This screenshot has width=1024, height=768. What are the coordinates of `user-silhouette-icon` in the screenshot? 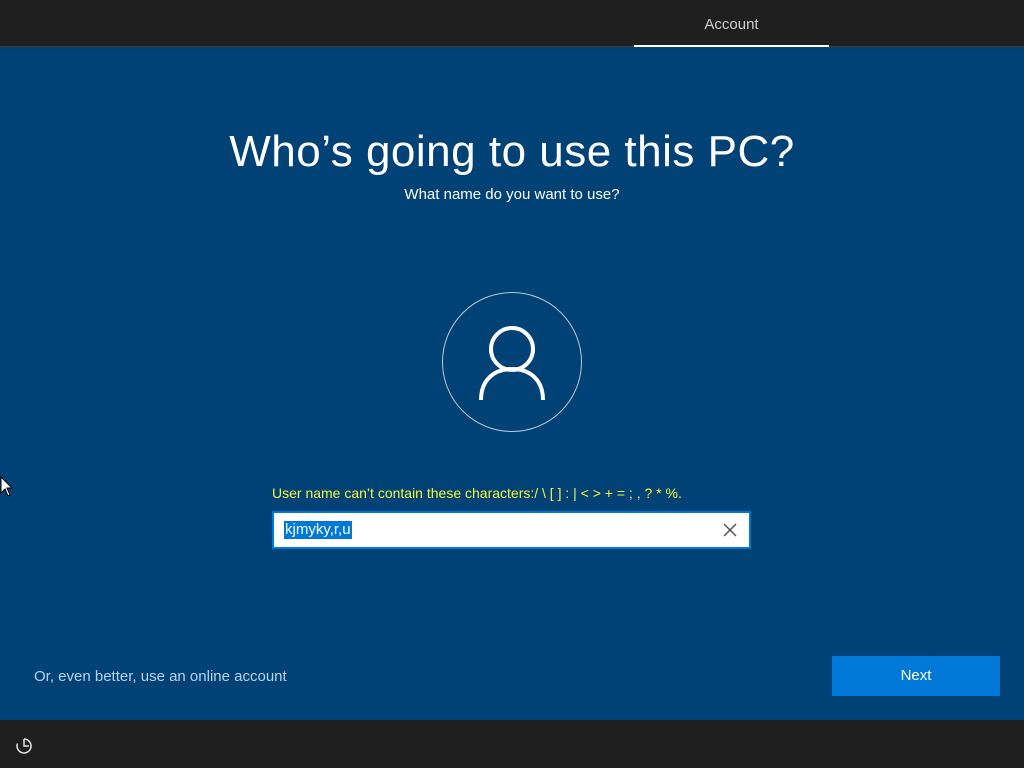 It's located at (512, 363).